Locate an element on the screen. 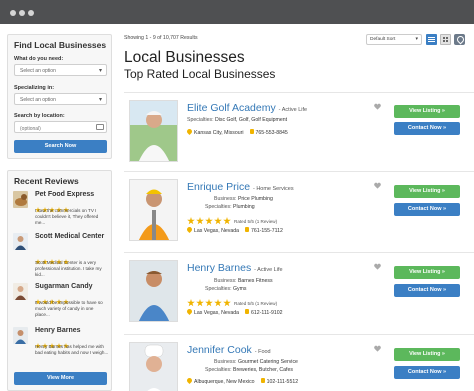 The width and height of the screenshot is (474, 391). listing-contact-row: Kansas City, Missouri 765-553-8845 is located at coordinates (236, 131).